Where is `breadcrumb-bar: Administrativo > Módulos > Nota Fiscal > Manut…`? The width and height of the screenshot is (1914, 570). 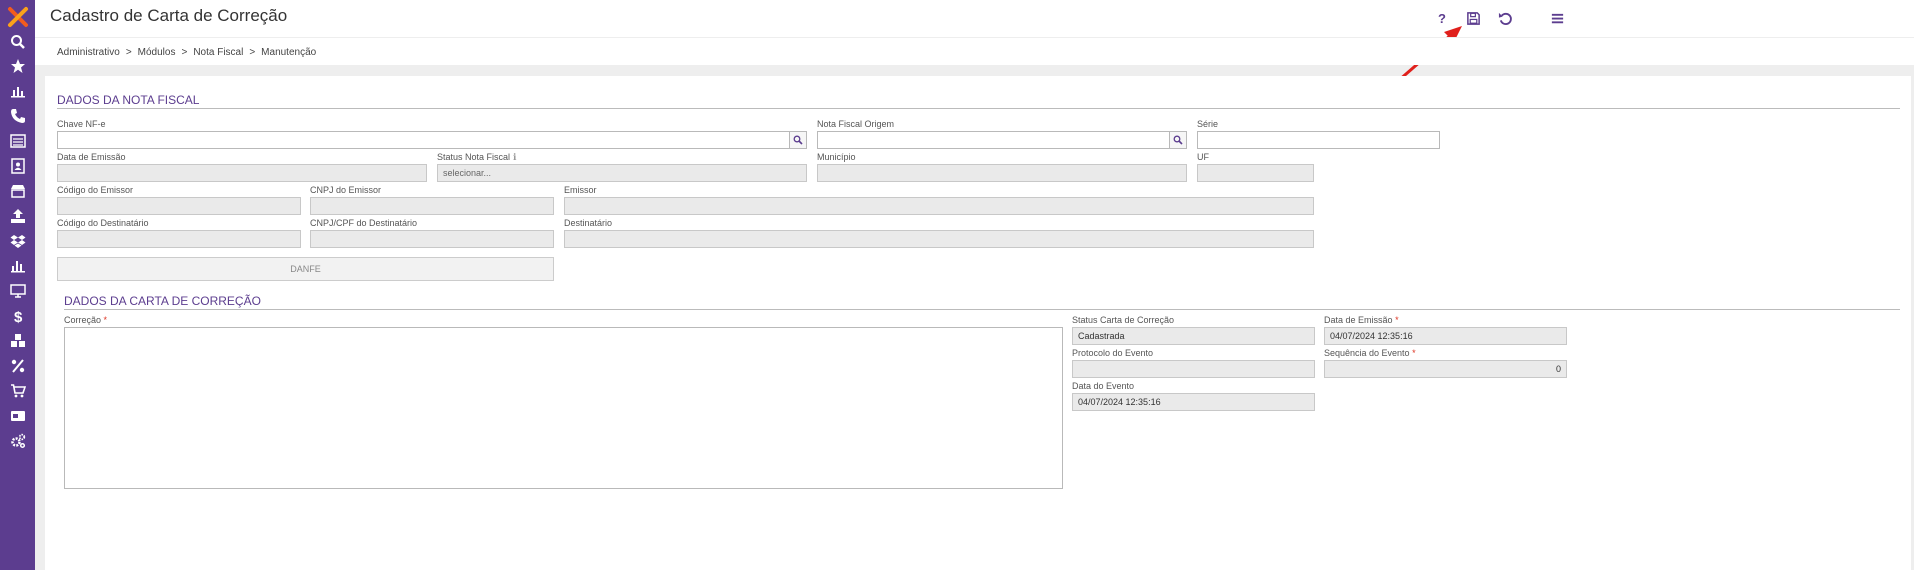
breadcrumb-bar: Administrativo > Módulos > Nota Fiscal > Manut… is located at coordinates (974, 51).